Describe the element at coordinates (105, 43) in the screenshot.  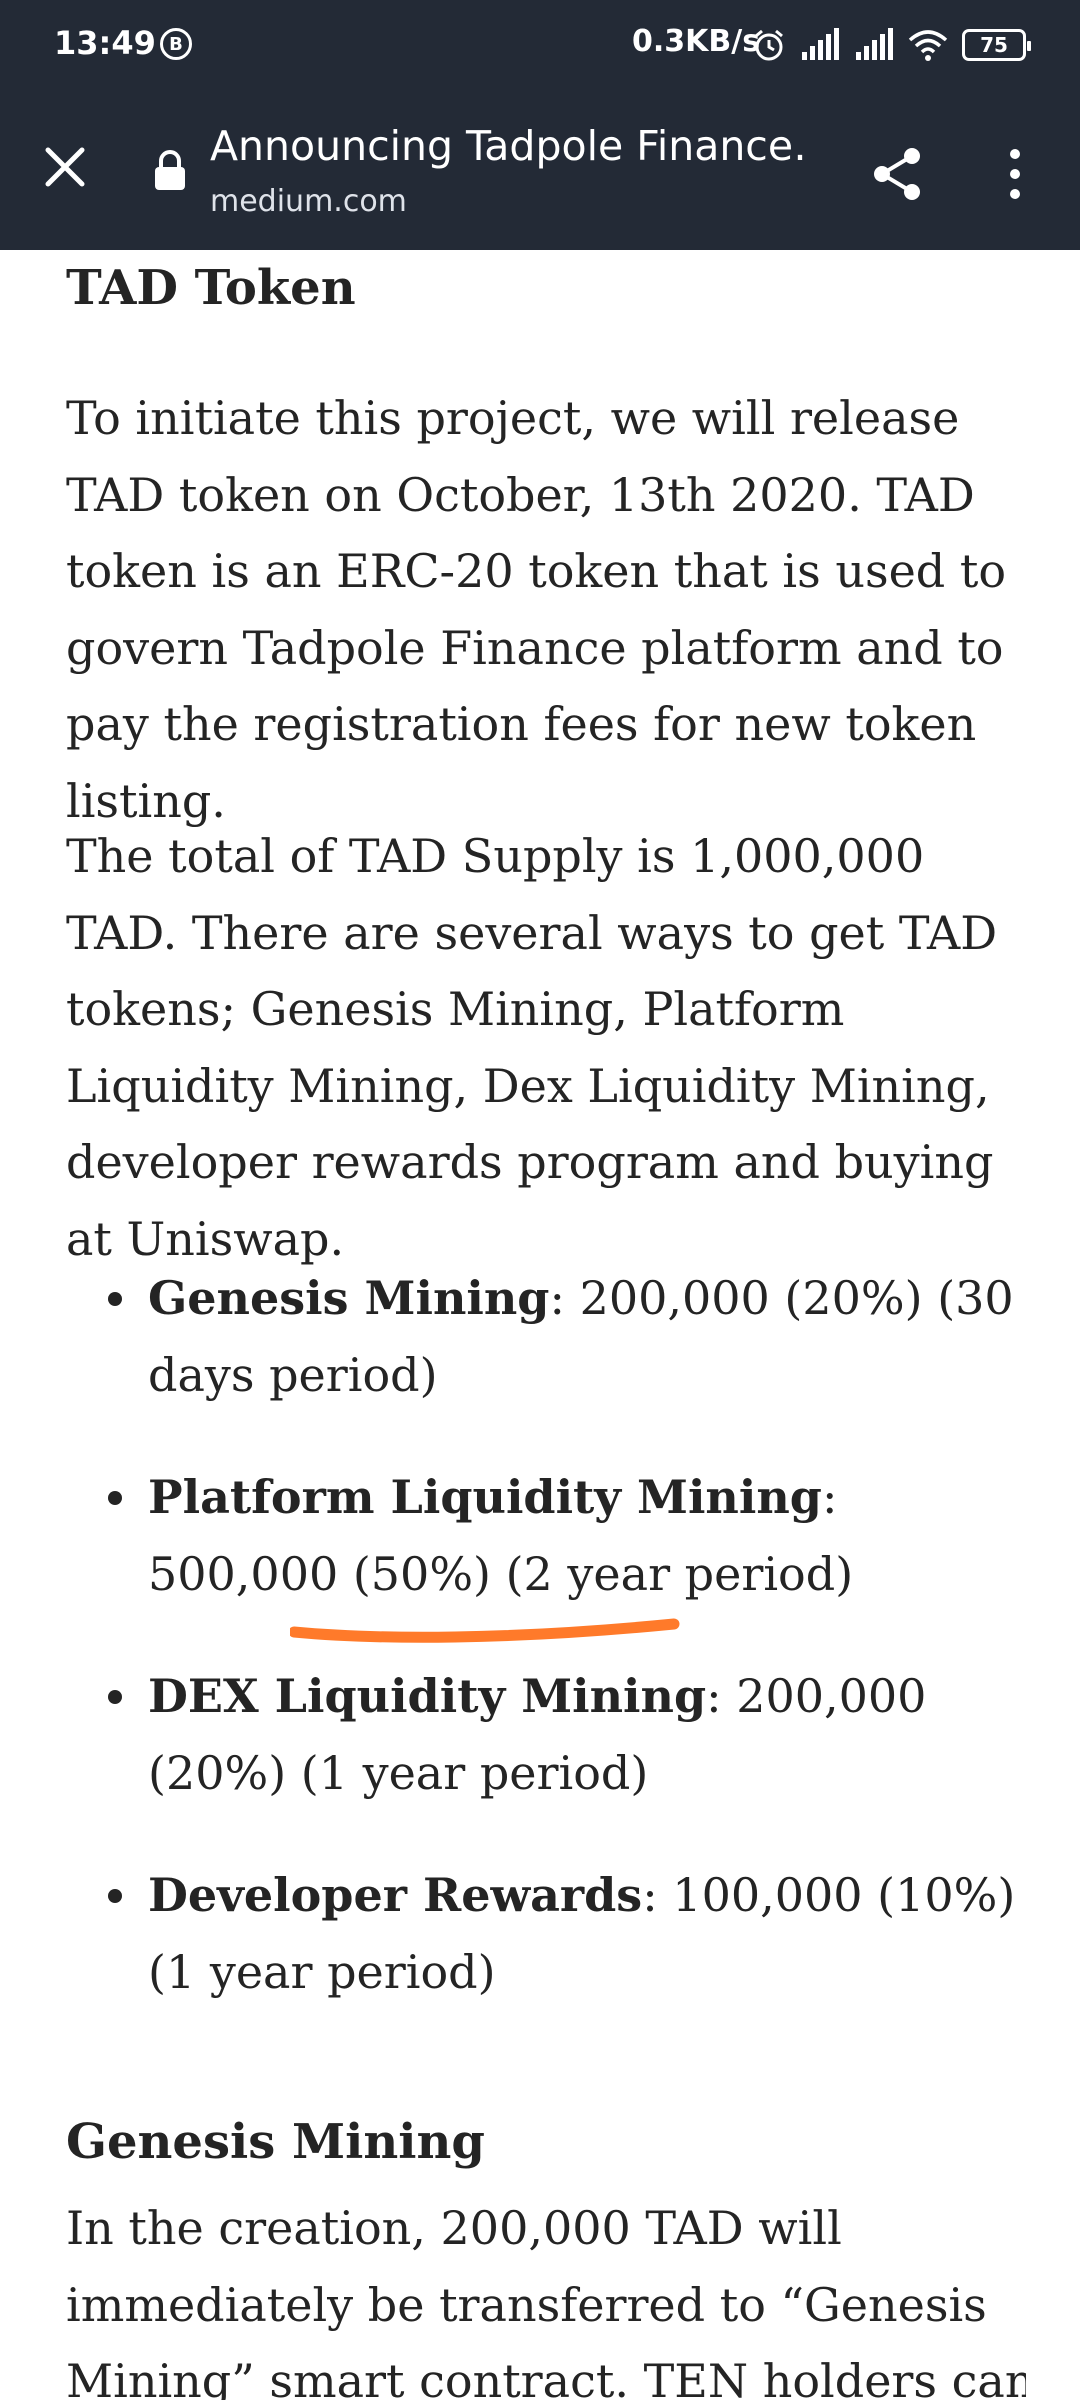
I see `status-time: 13:49` at that location.